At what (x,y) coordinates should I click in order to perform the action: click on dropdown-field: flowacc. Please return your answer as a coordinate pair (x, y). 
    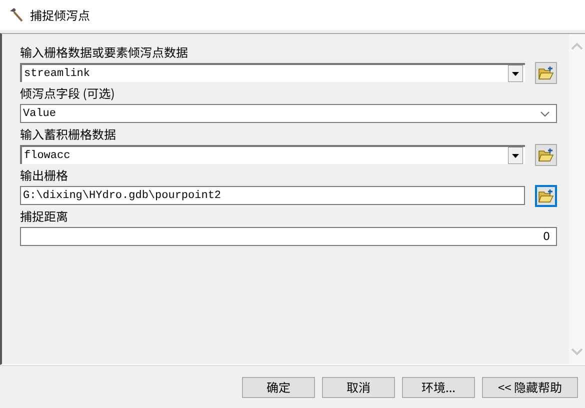
    Looking at the image, I should click on (272, 154).